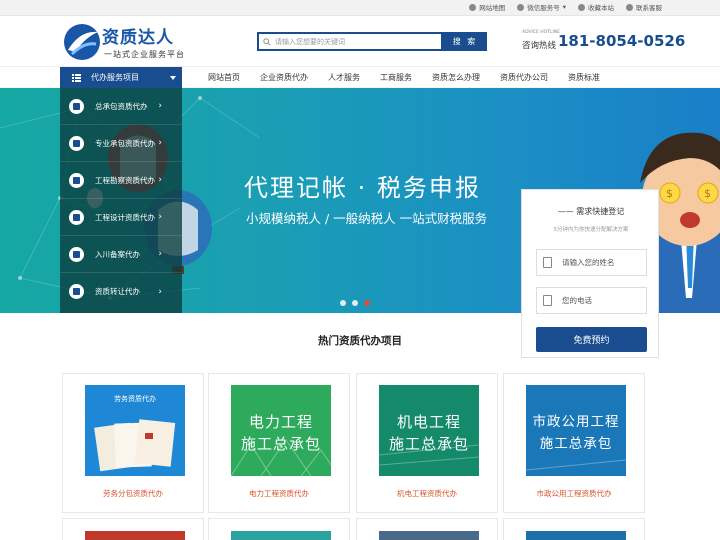  What do you see at coordinates (82, 42) in the screenshot?
I see `logo-mark-icon` at bounding box center [82, 42].